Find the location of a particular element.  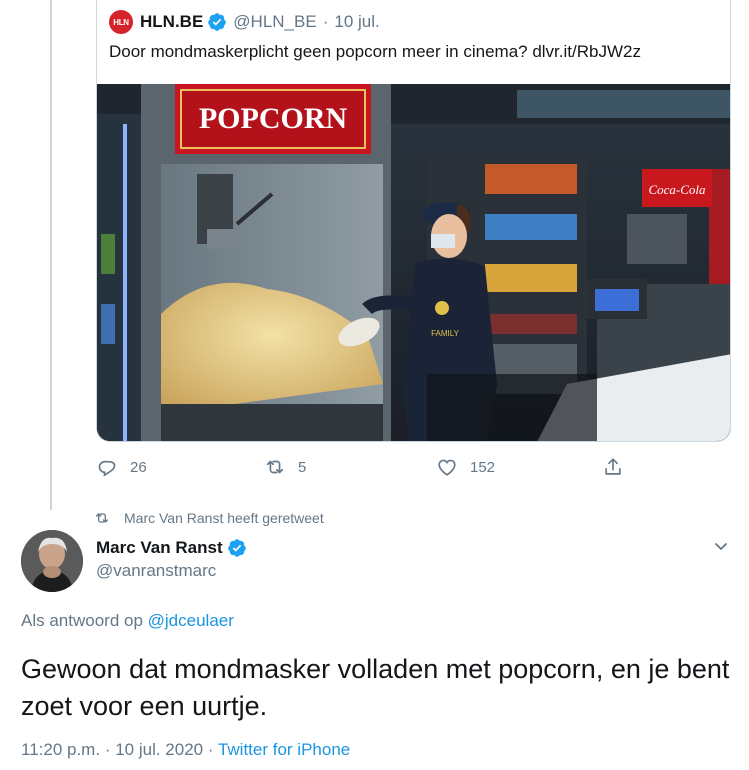

cola-sign-text: Coca-Cola is located at coordinates (677, 189).